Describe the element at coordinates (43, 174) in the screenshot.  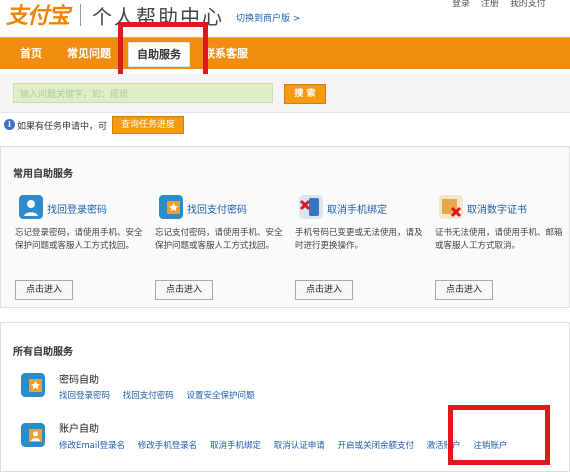
I see `common-services-title: 常用自助服务` at that location.